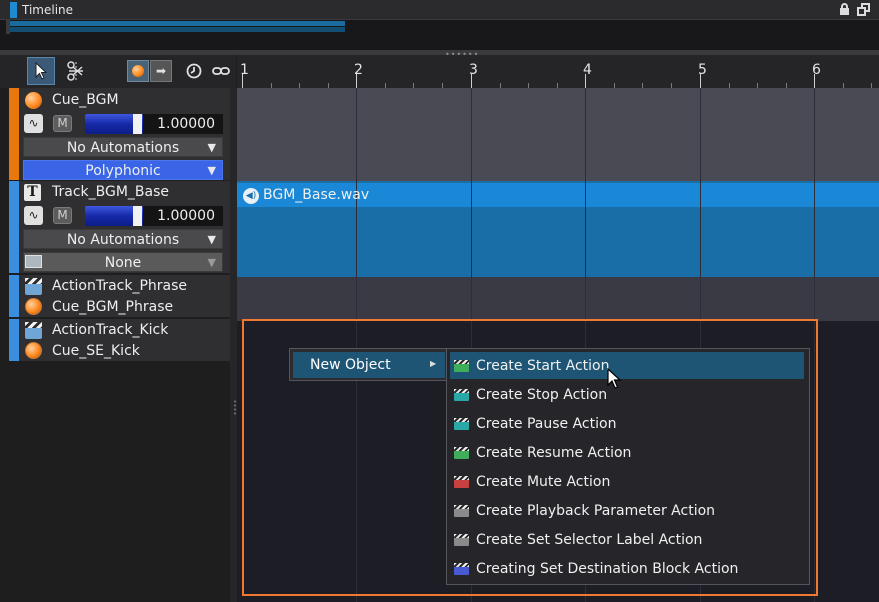 The image size is (879, 602). I want to click on arrow-right-box-icon: ➡, so click(161, 71).